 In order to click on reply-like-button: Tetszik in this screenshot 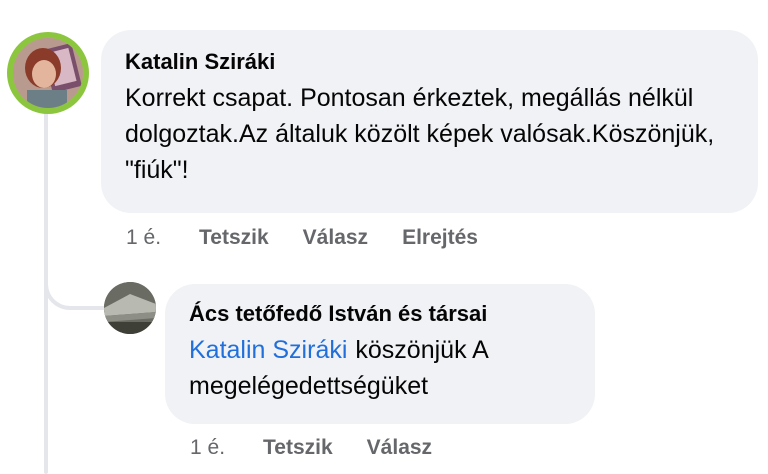, I will do `click(298, 448)`.